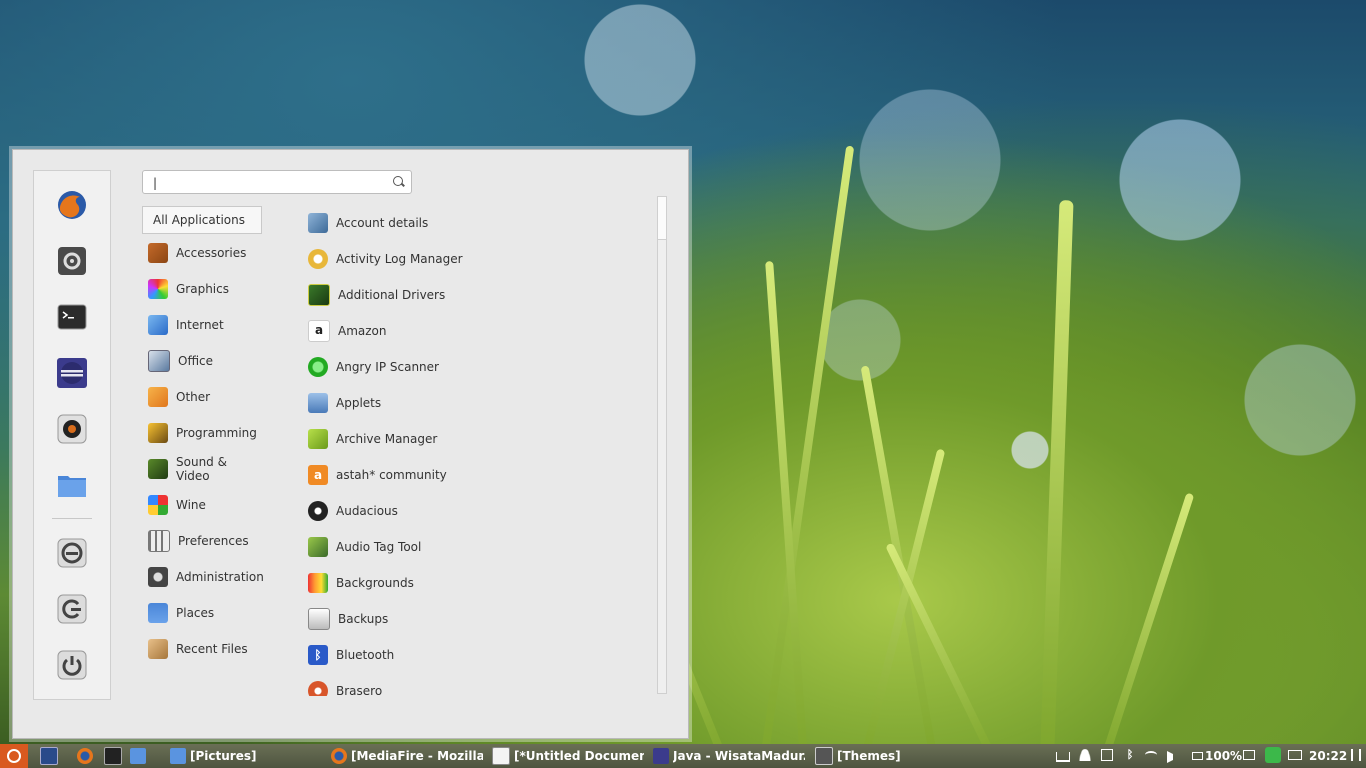  I want to click on category-places: Places, so click(202, 613).